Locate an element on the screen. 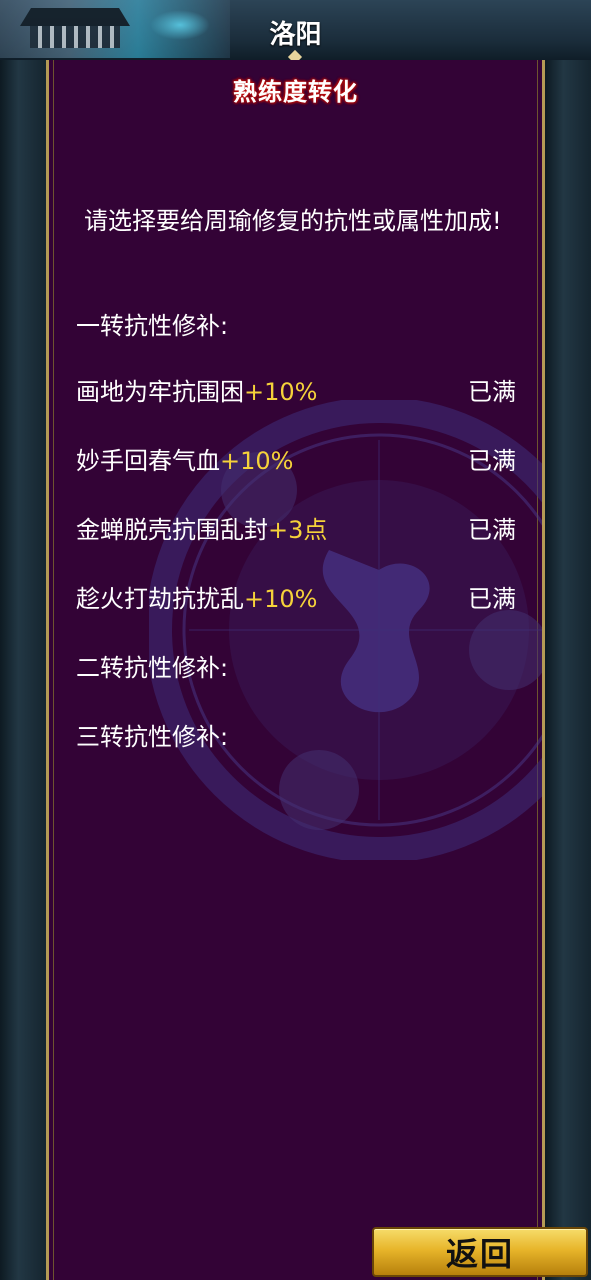  resist-item-row: 妙手回春气血+10% 已满 is located at coordinates (296, 461).